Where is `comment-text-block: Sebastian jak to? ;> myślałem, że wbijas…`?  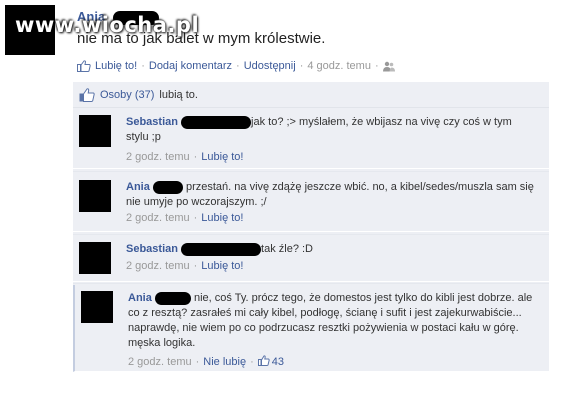 comment-text-block: Sebastian jak to? ;> myślałem, że wbijas… is located at coordinates (331, 130).